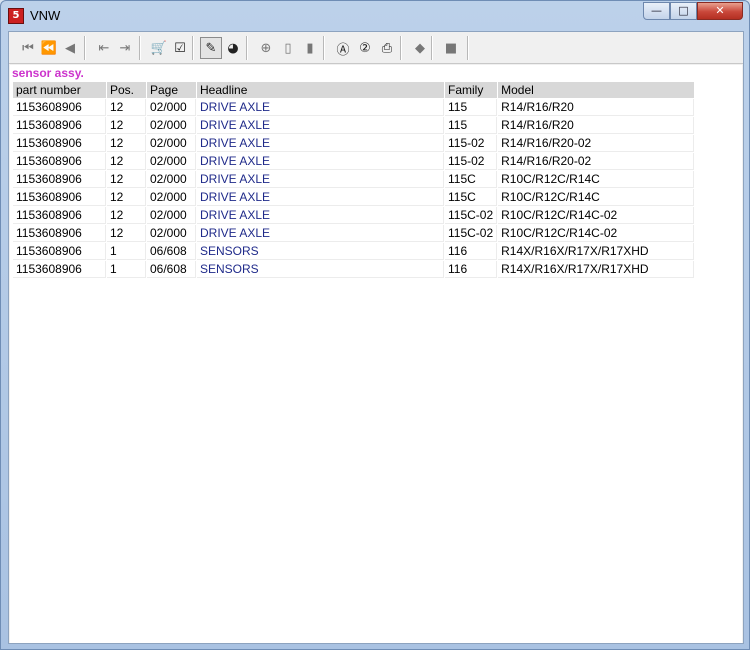 This screenshot has width=750, height=650. I want to click on first-record-icon: ⏮, so click(28, 48).